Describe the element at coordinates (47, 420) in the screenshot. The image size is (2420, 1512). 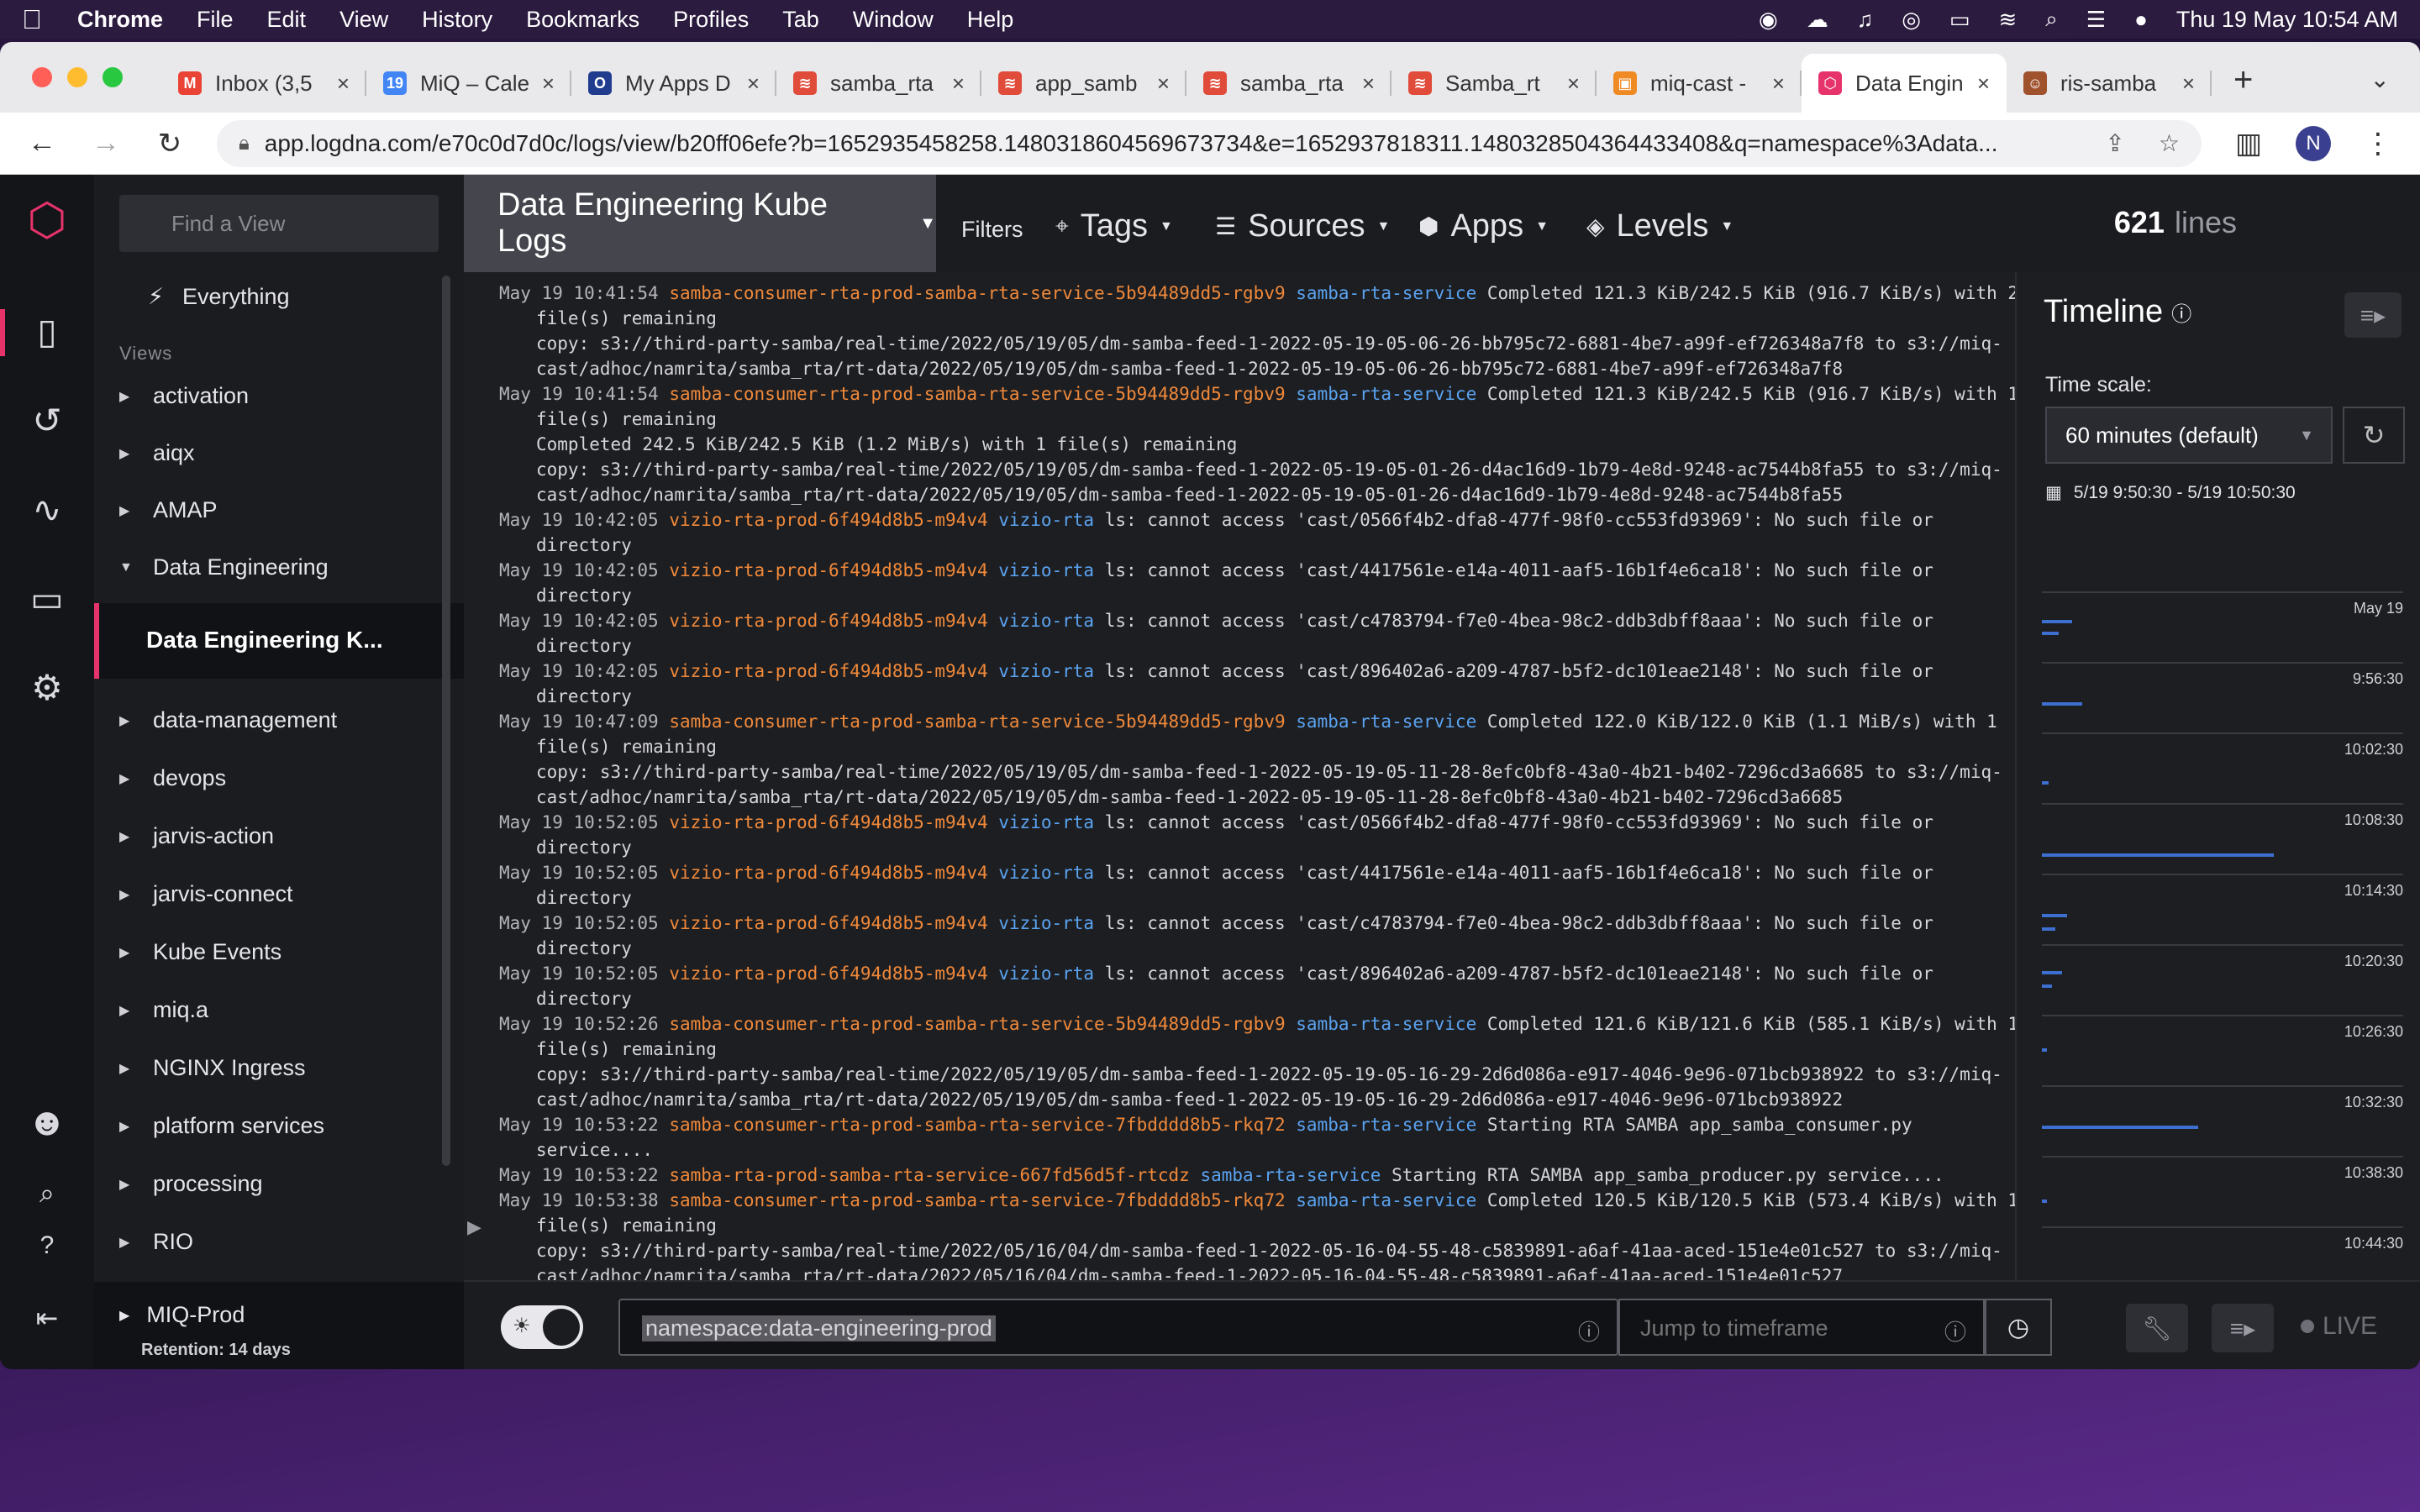
I see `history-icon: ↺` at that location.